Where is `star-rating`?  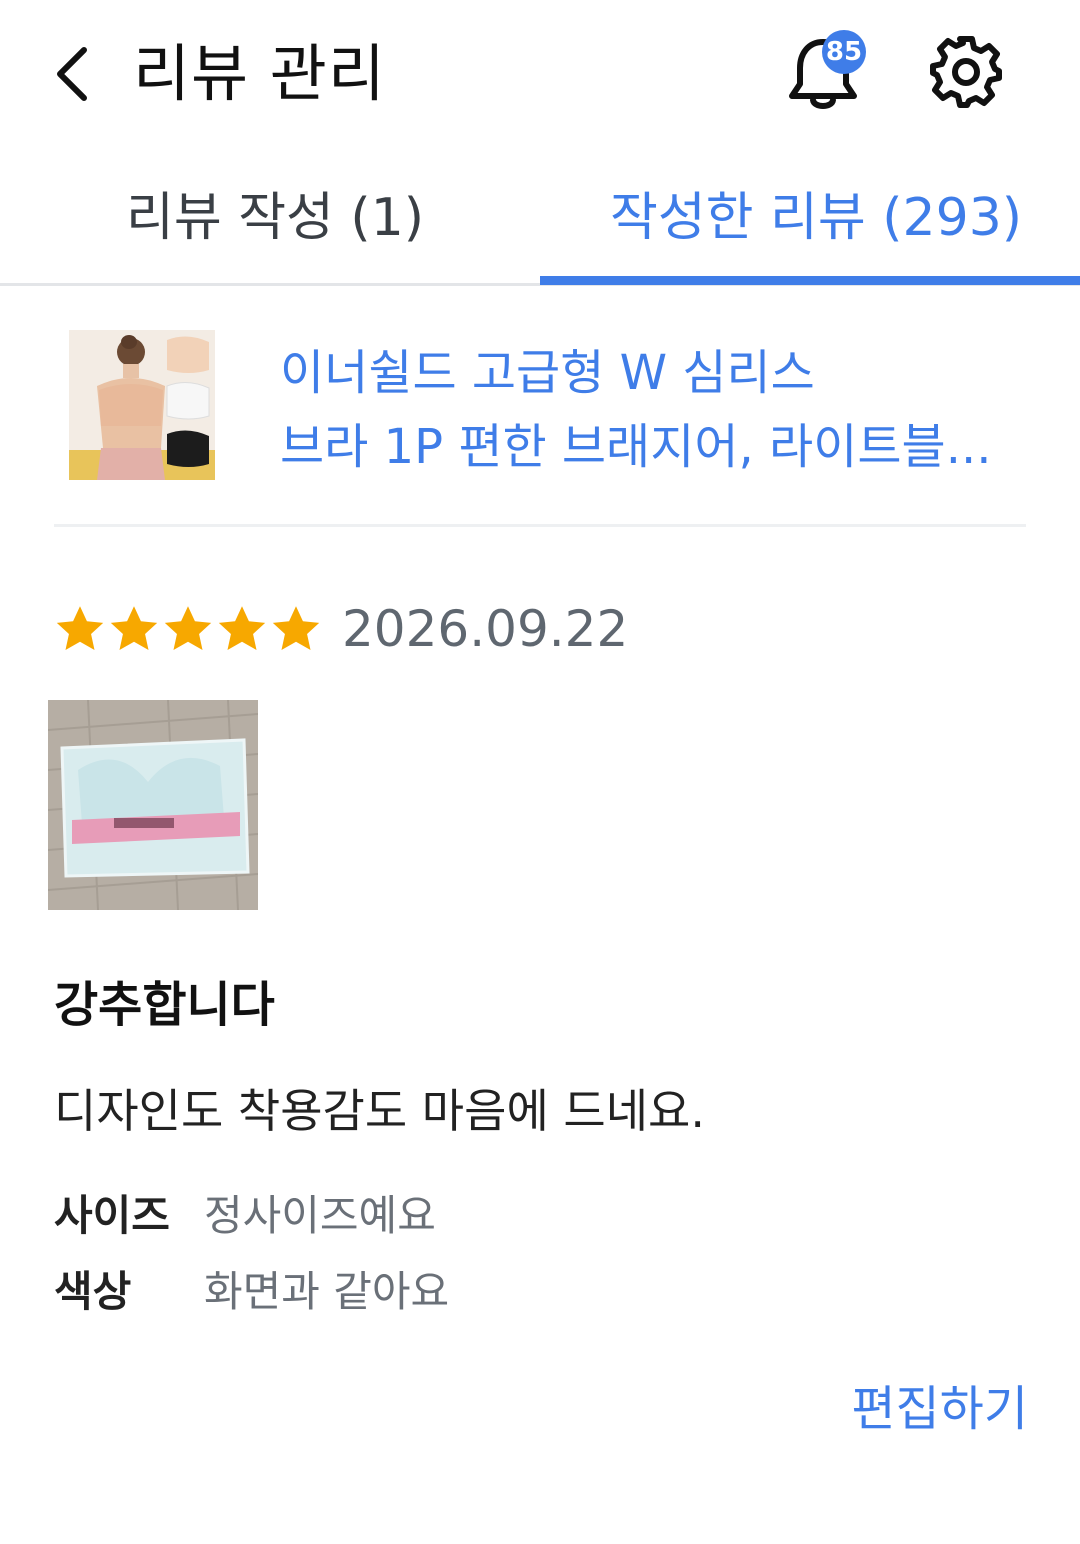 star-rating is located at coordinates (188, 629).